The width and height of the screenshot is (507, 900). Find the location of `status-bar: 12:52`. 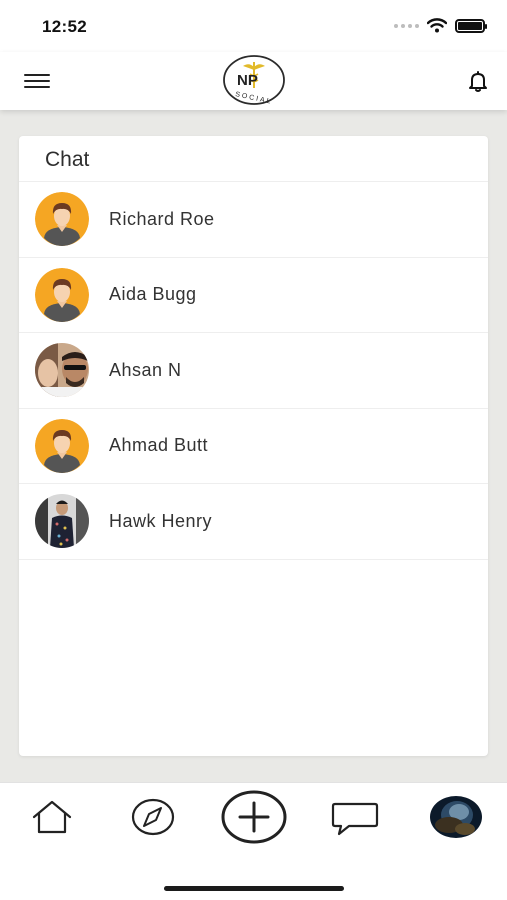

status-bar: 12:52 is located at coordinates (253, 26).